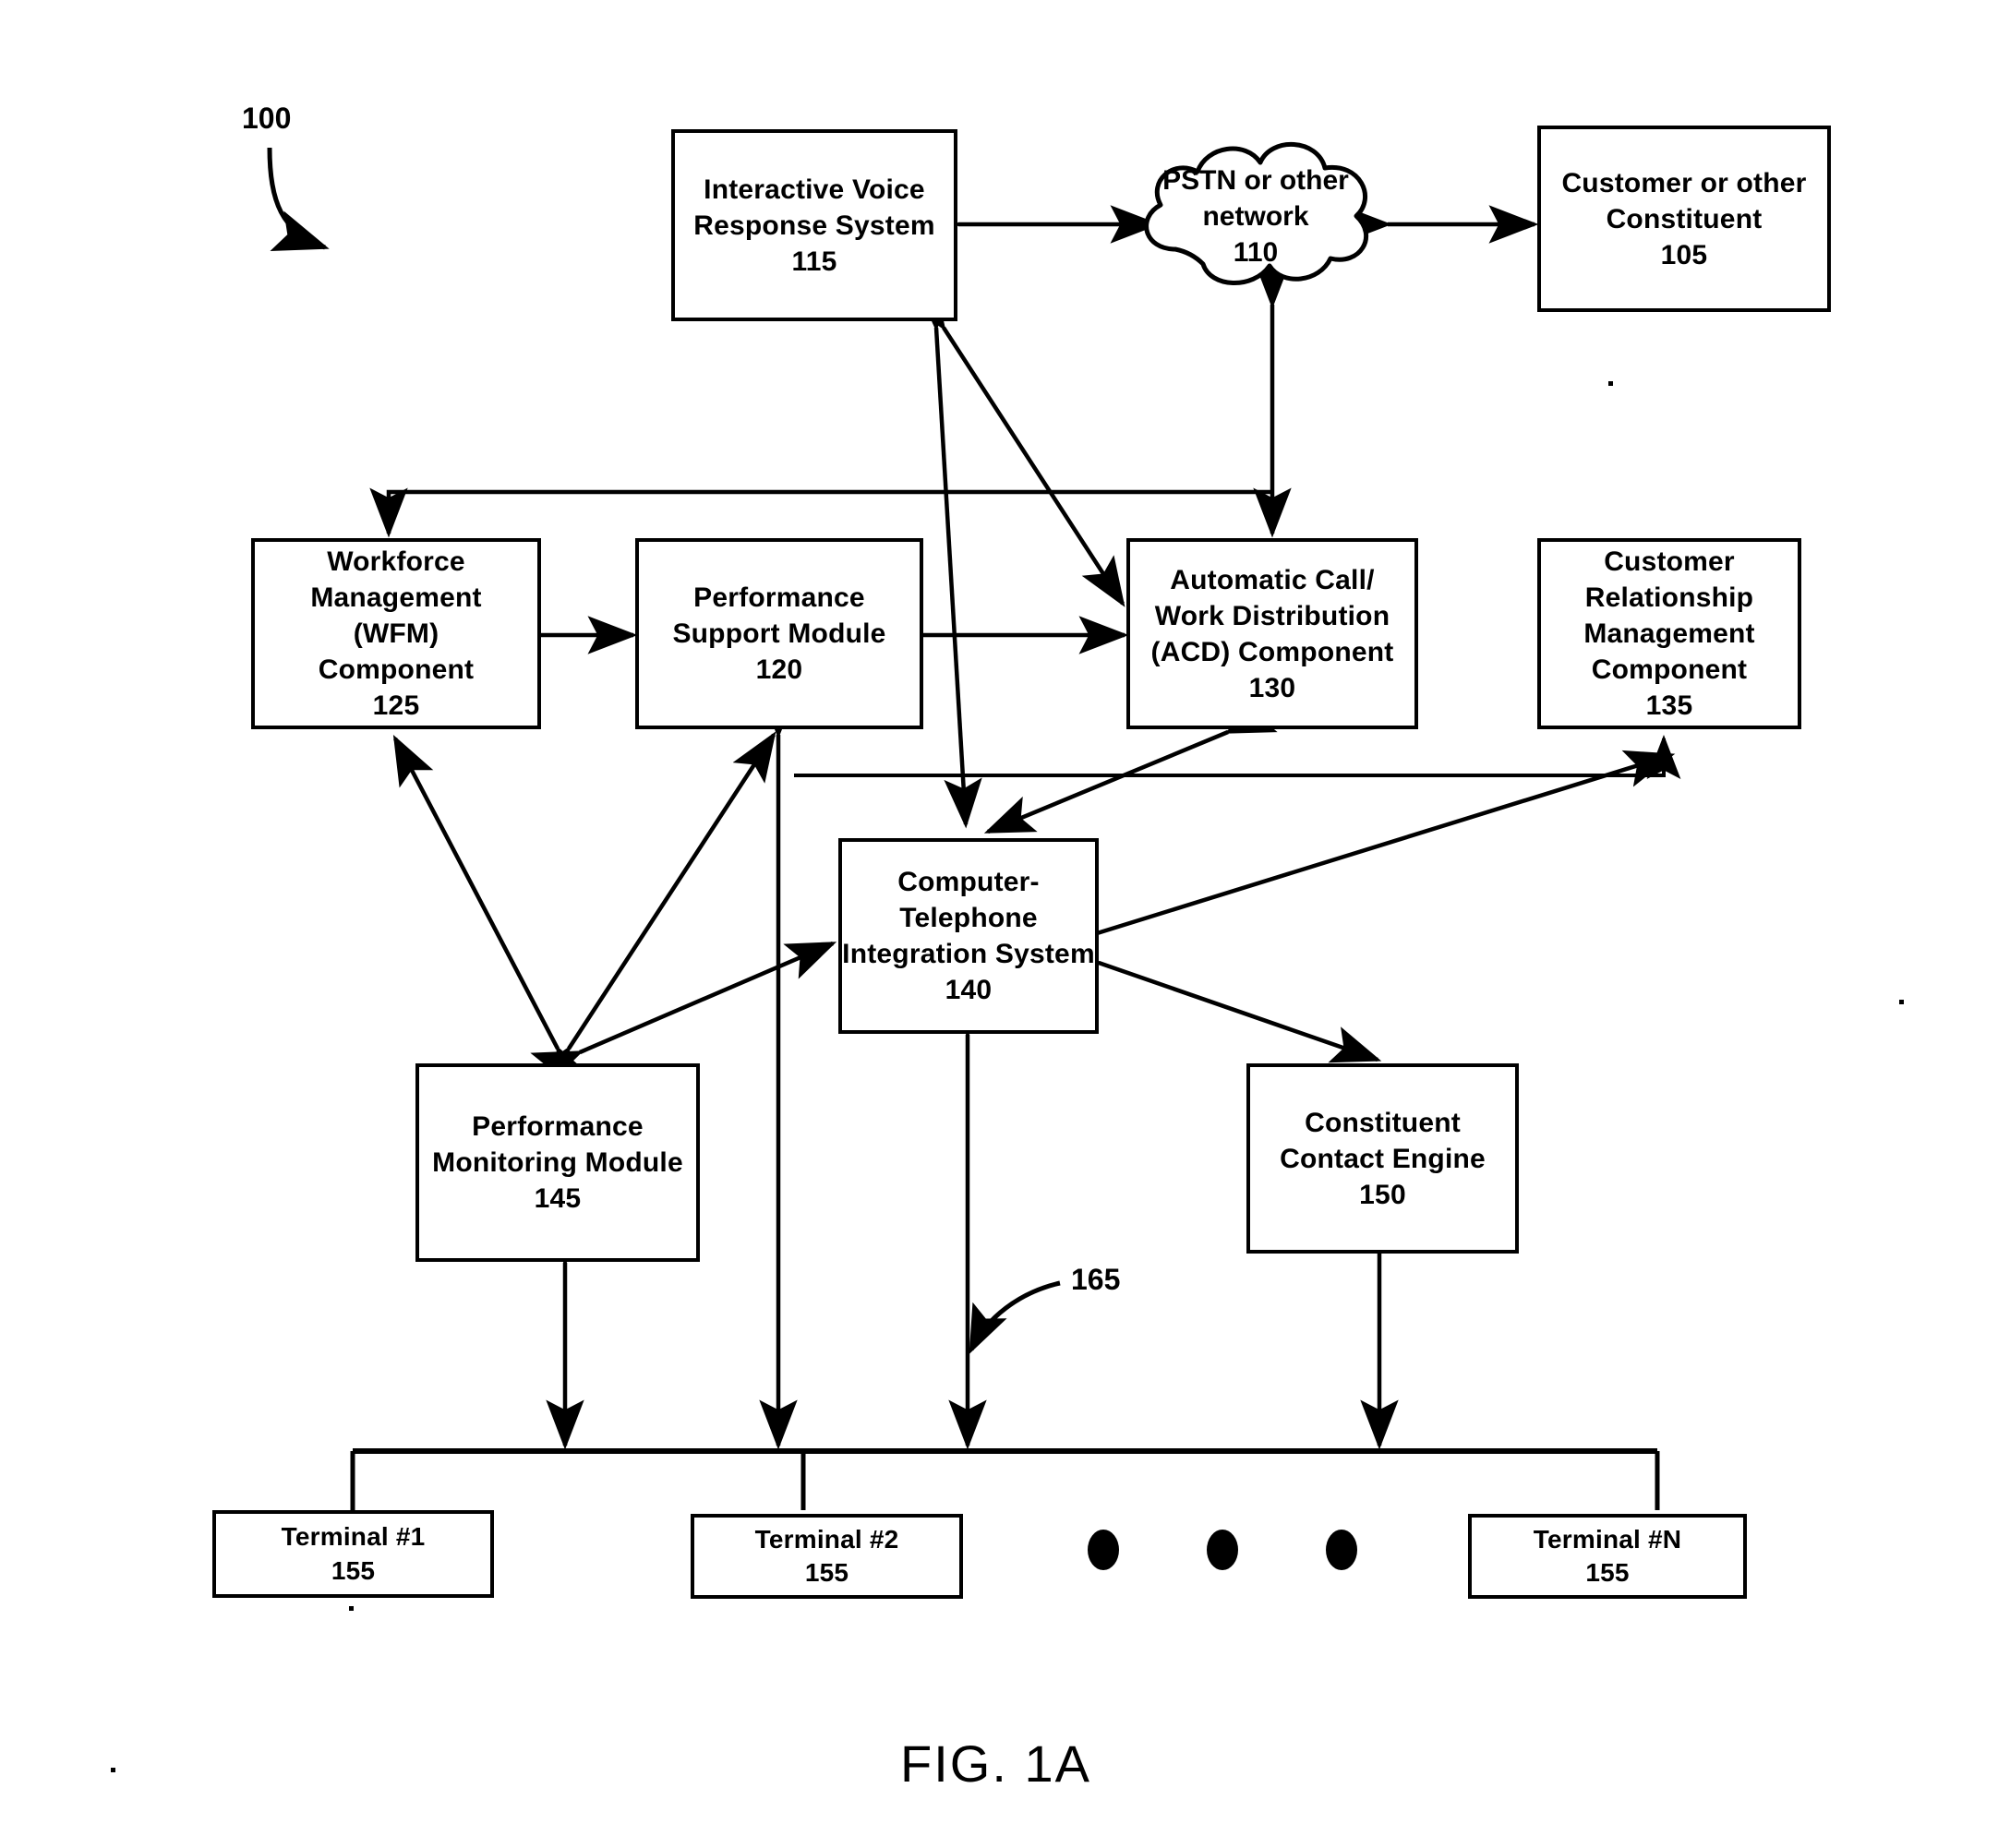 Image resolution: width=2010 pixels, height=1848 pixels. Describe the element at coordinates (267, 118) in the screenshot. I see `reference-numeral-100: 100` at that location.